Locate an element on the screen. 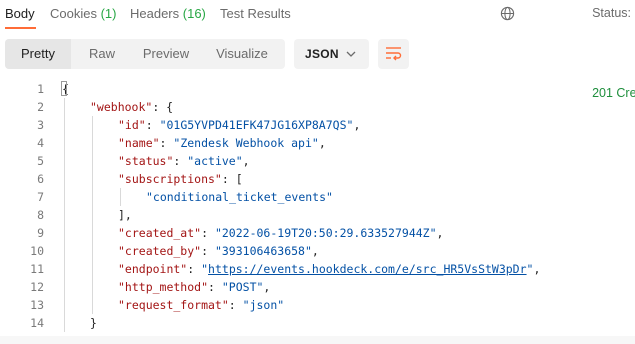  json-key: "http_method" is located at coordinates (163, 287).